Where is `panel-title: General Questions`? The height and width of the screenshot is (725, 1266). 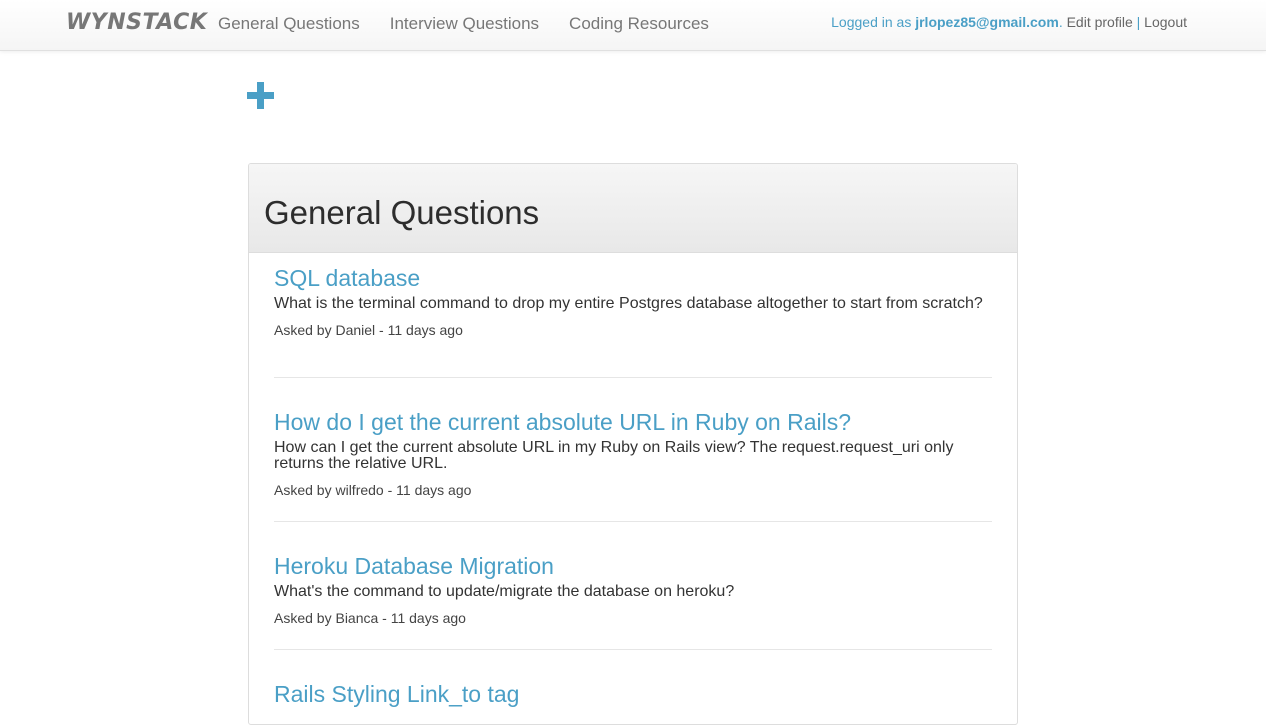 panel-title: General Questions is located at coordinates (402, 212).